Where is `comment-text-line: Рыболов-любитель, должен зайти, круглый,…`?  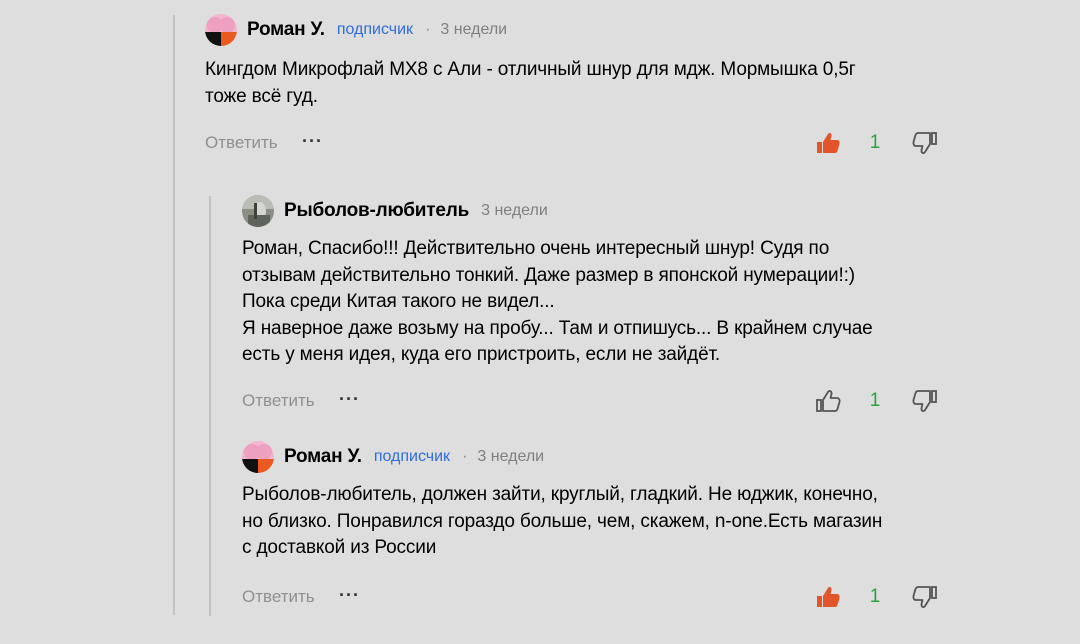 comment-text-line: Рыболов-любитель, должен зайти, круглый,… is located at coordinates (560, 494).